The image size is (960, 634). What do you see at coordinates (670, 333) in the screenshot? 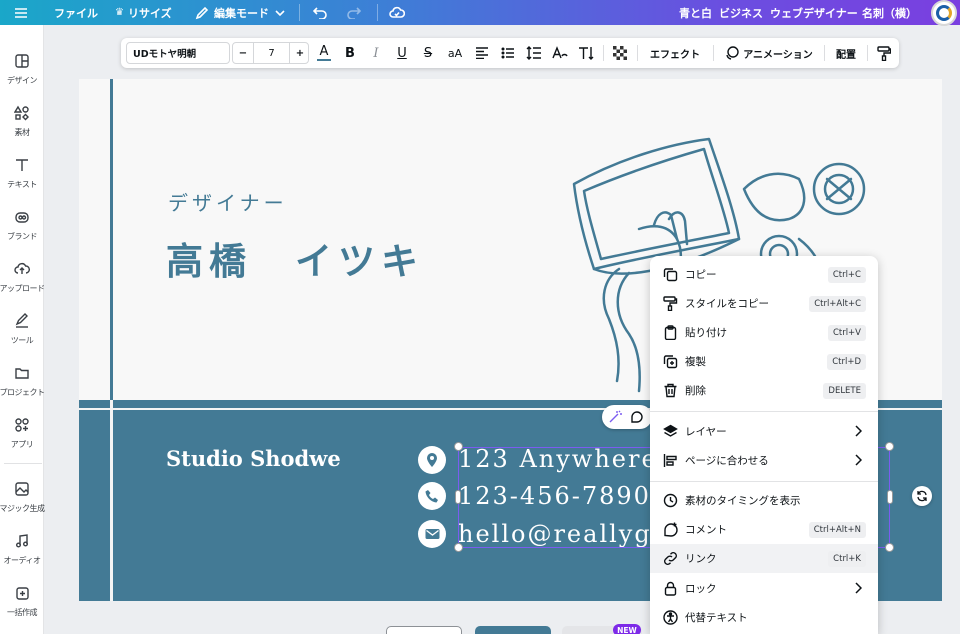
I see `clipboard-icon` at bounding box center [670, 333].